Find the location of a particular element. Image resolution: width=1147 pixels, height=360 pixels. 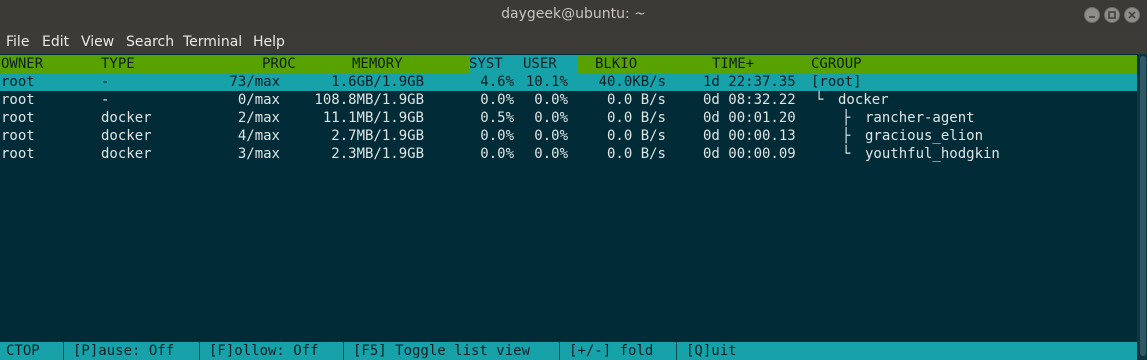

maximize-icon is located at coordinates (1112, 15).